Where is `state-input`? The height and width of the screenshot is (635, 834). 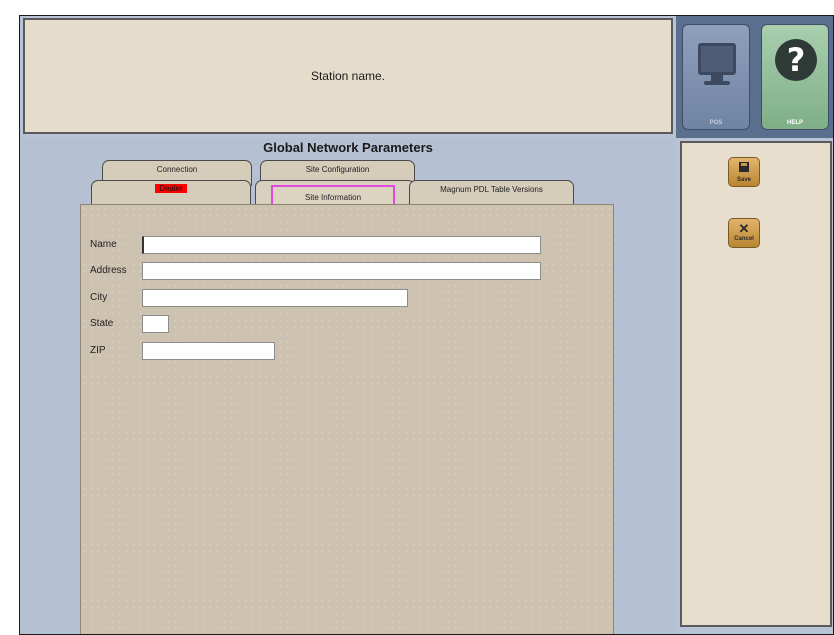
state-input is located at coordinates (155, 324).